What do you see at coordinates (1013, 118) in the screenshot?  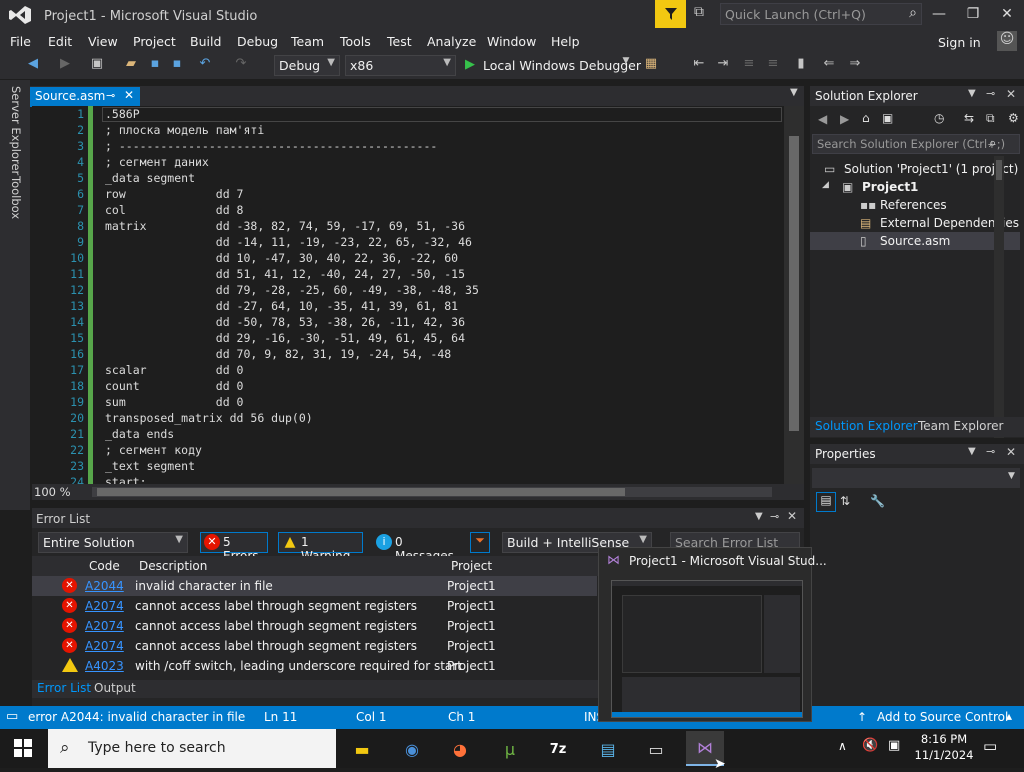 I see `properties-icon: ⚙` at bounding box center [1013, 118].